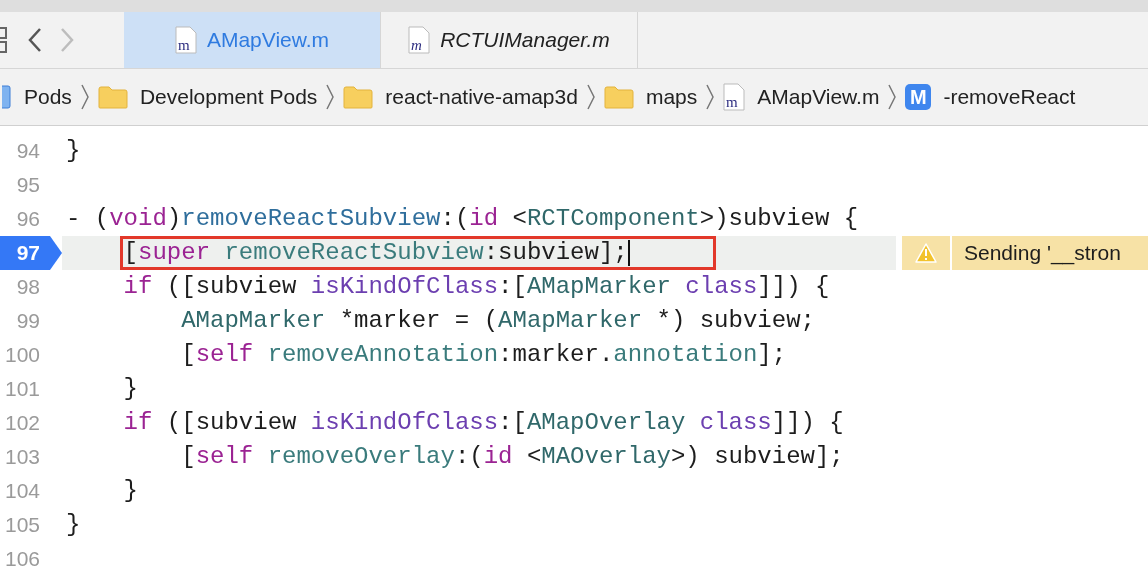 This screenshot has height=588, width=1148. Describe the element at coordinates (35, 40) in the screenshot. I see `back-button` at that location.